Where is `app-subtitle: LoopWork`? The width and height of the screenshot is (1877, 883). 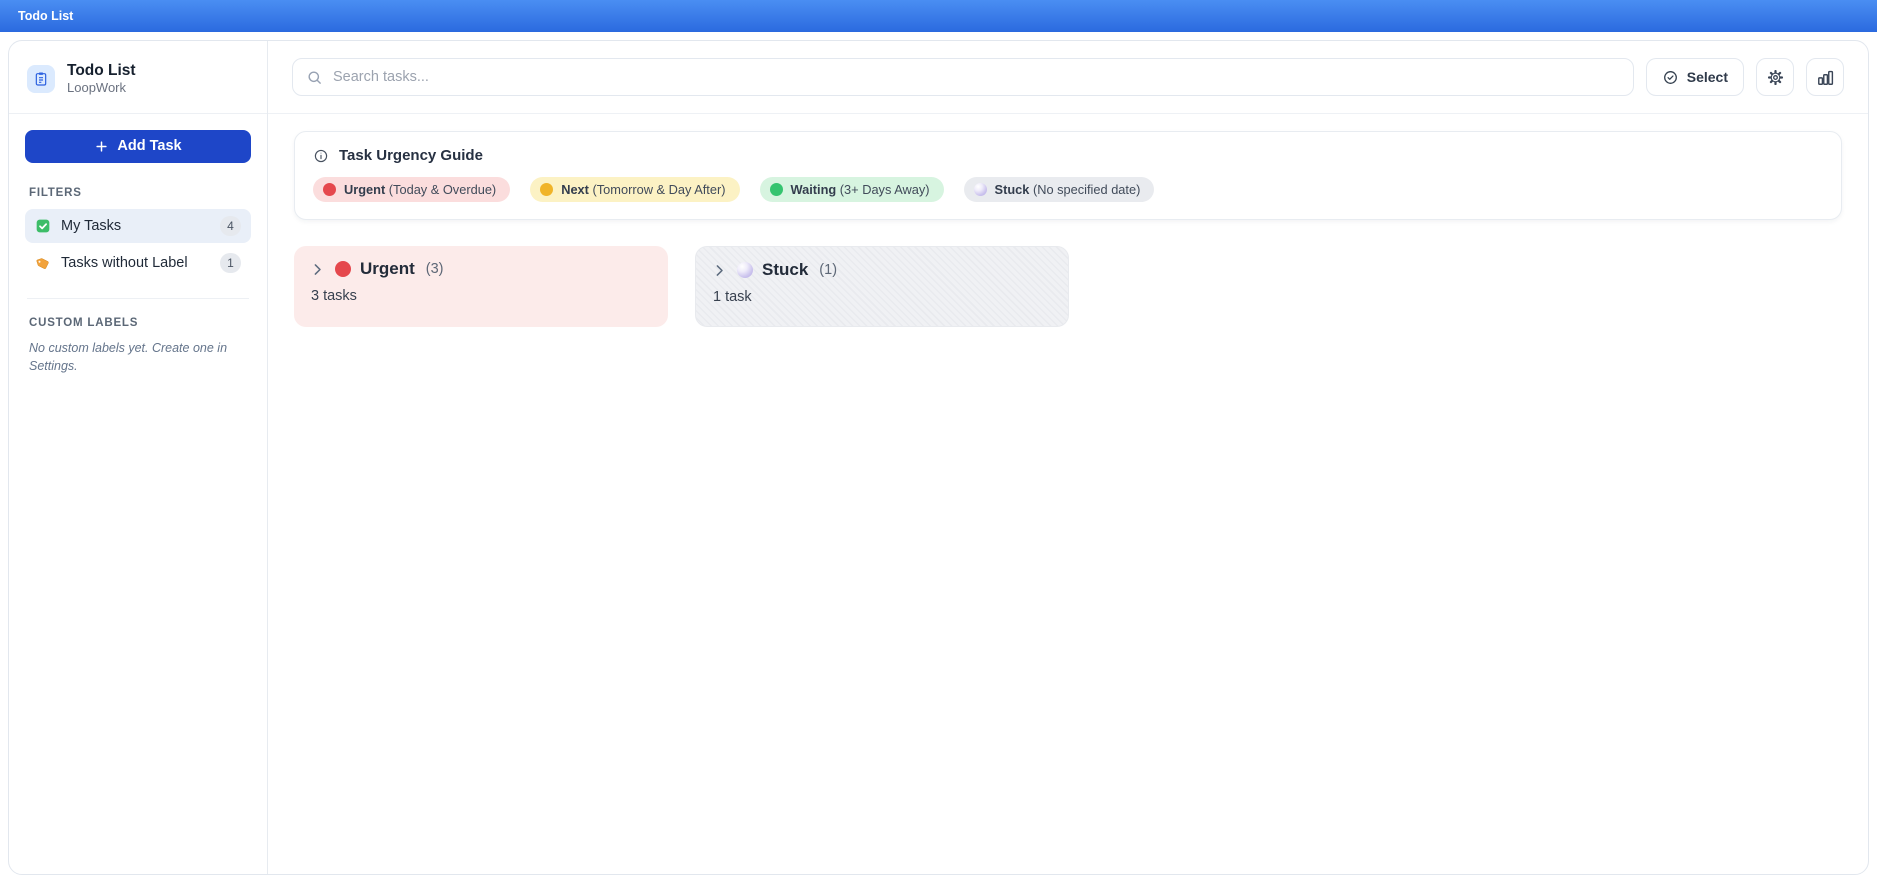 app-subtitle: LoopWork is located at coordinates (97, 88).